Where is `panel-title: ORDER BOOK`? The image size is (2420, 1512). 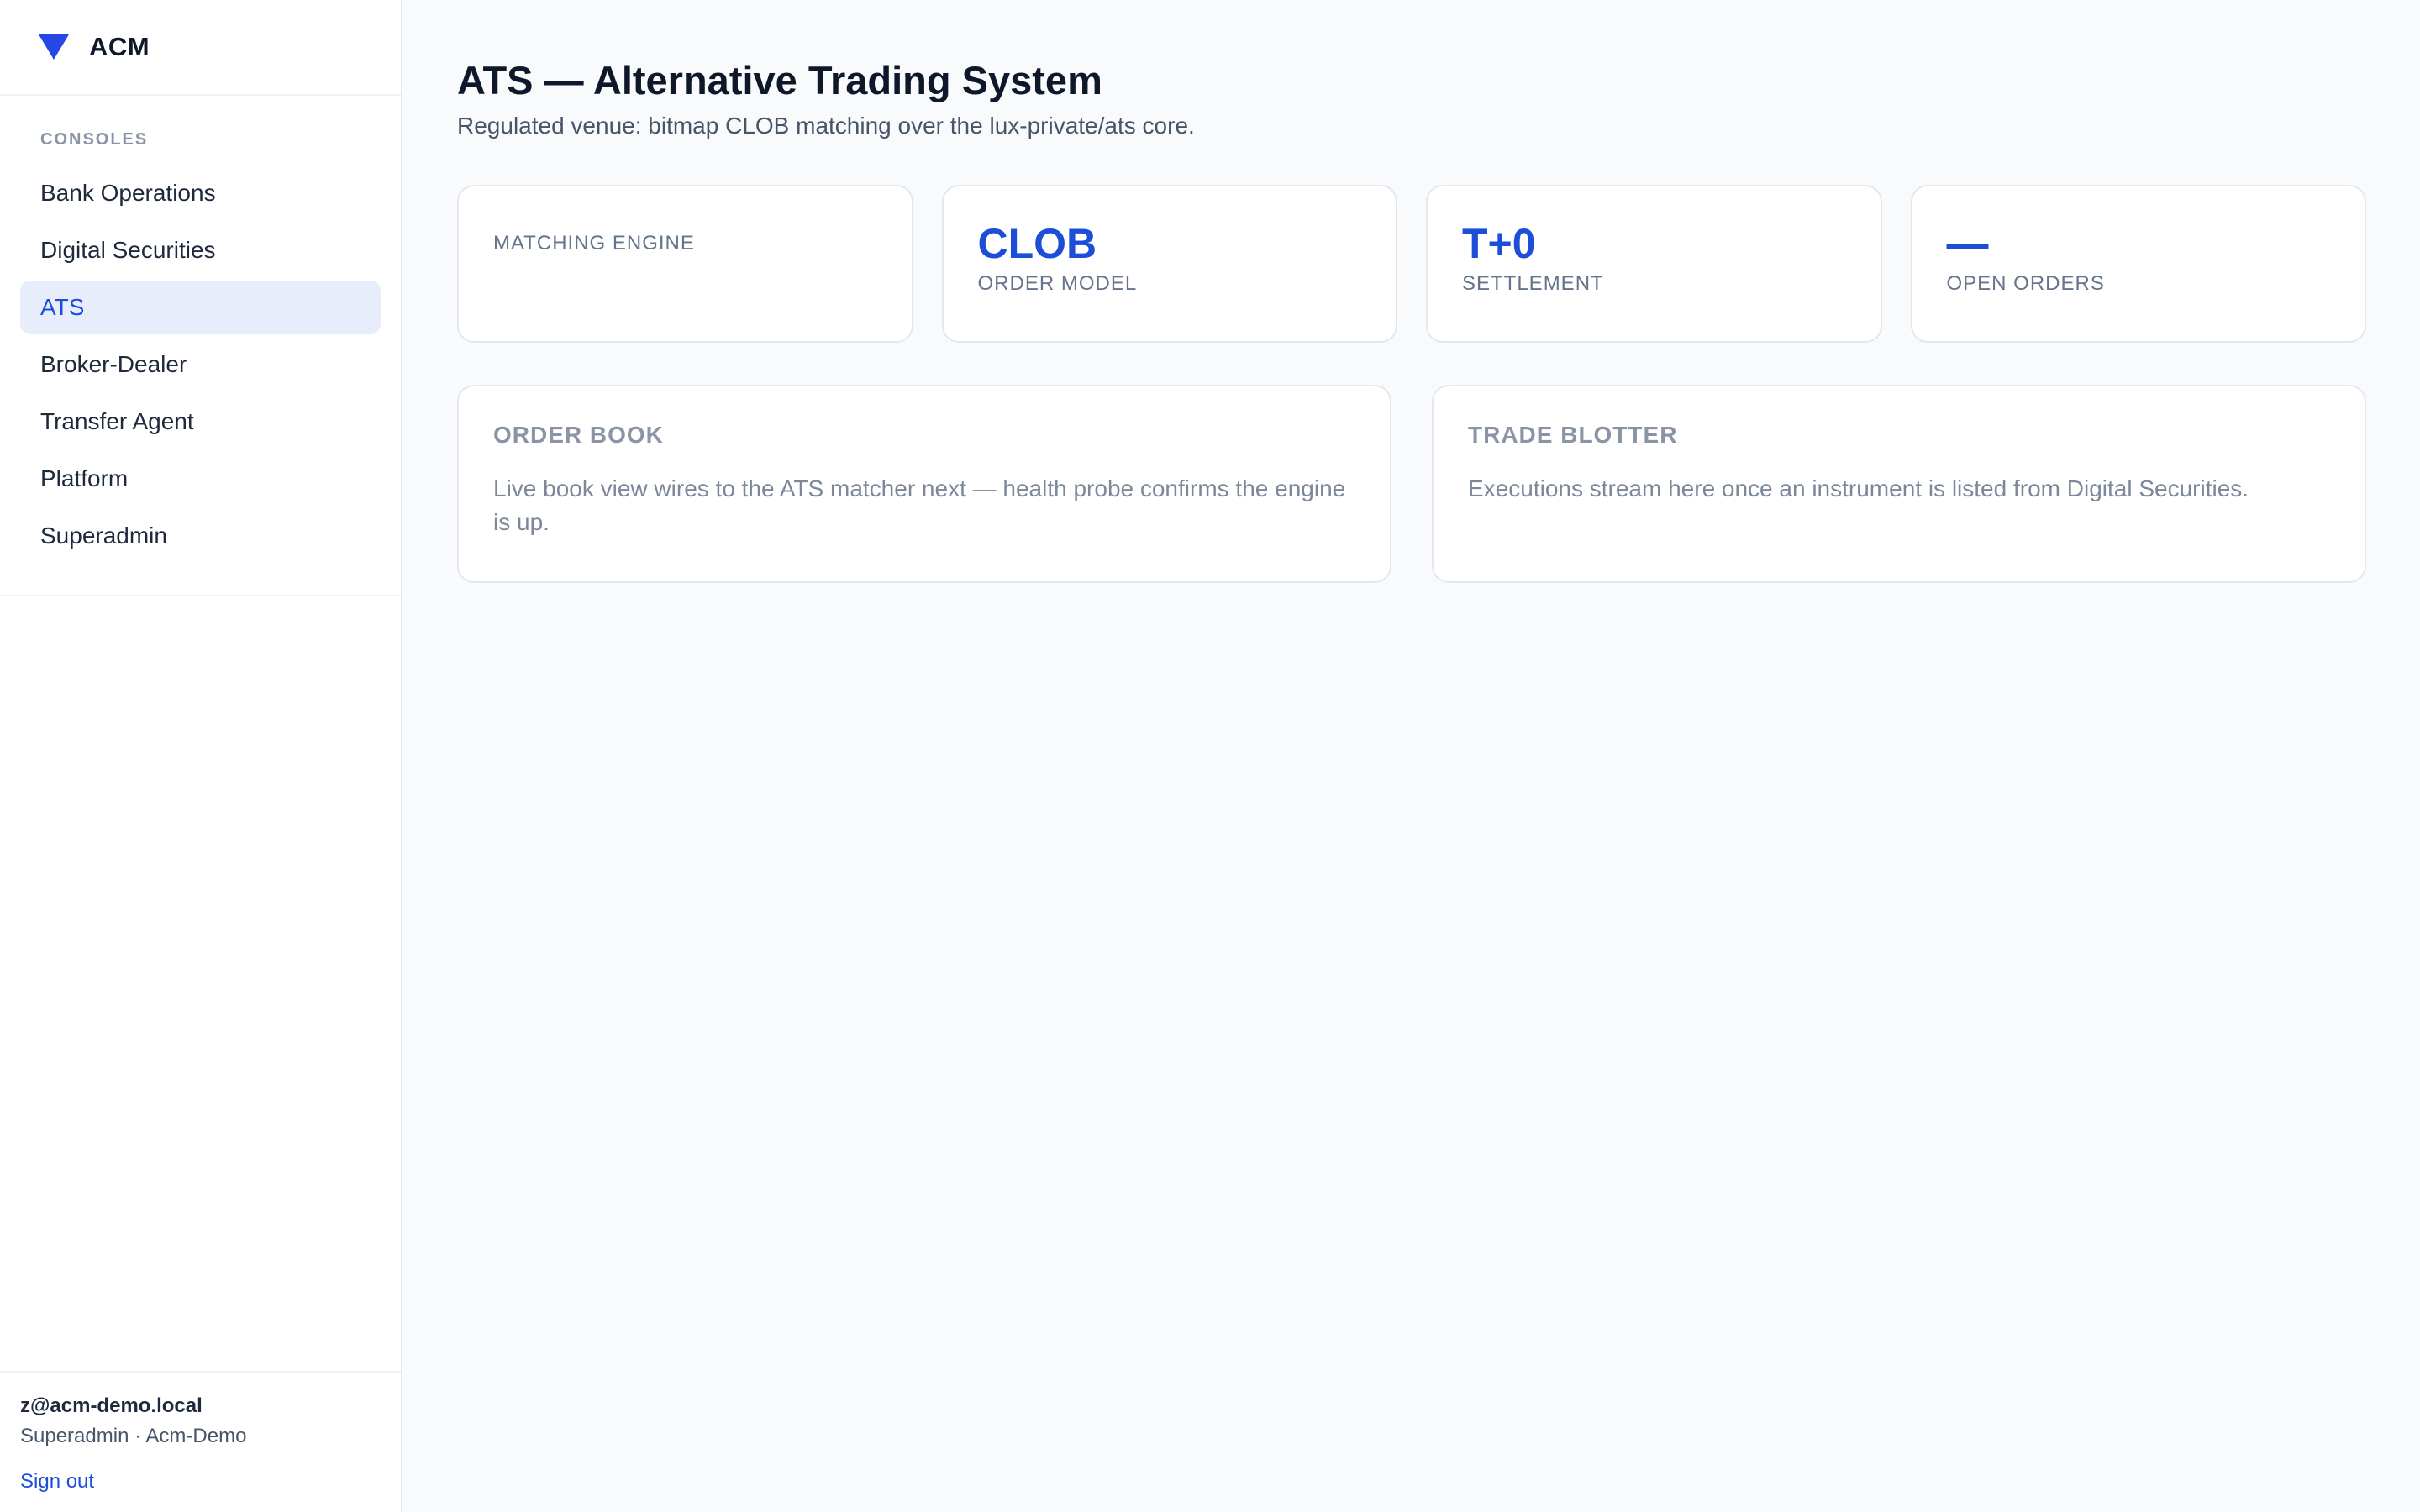 panel-title: ORDER BOOK is located at coordinates (578, 435).